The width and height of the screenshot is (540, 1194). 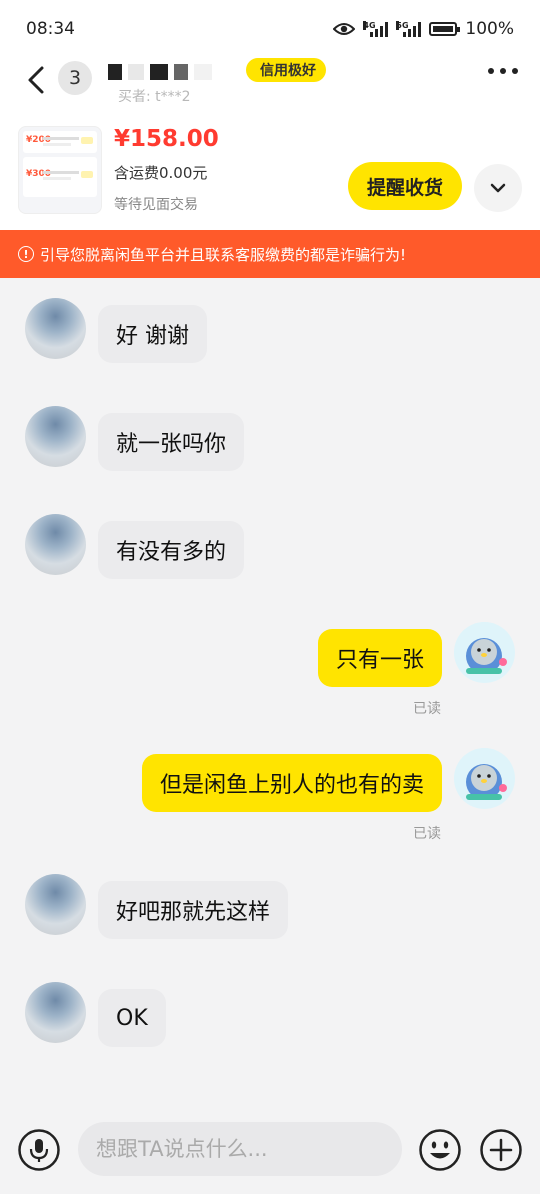 What do you see at coordinates (344, 29) in the screenshot?
I see `eye-icon` at bounding box center [344, 29].